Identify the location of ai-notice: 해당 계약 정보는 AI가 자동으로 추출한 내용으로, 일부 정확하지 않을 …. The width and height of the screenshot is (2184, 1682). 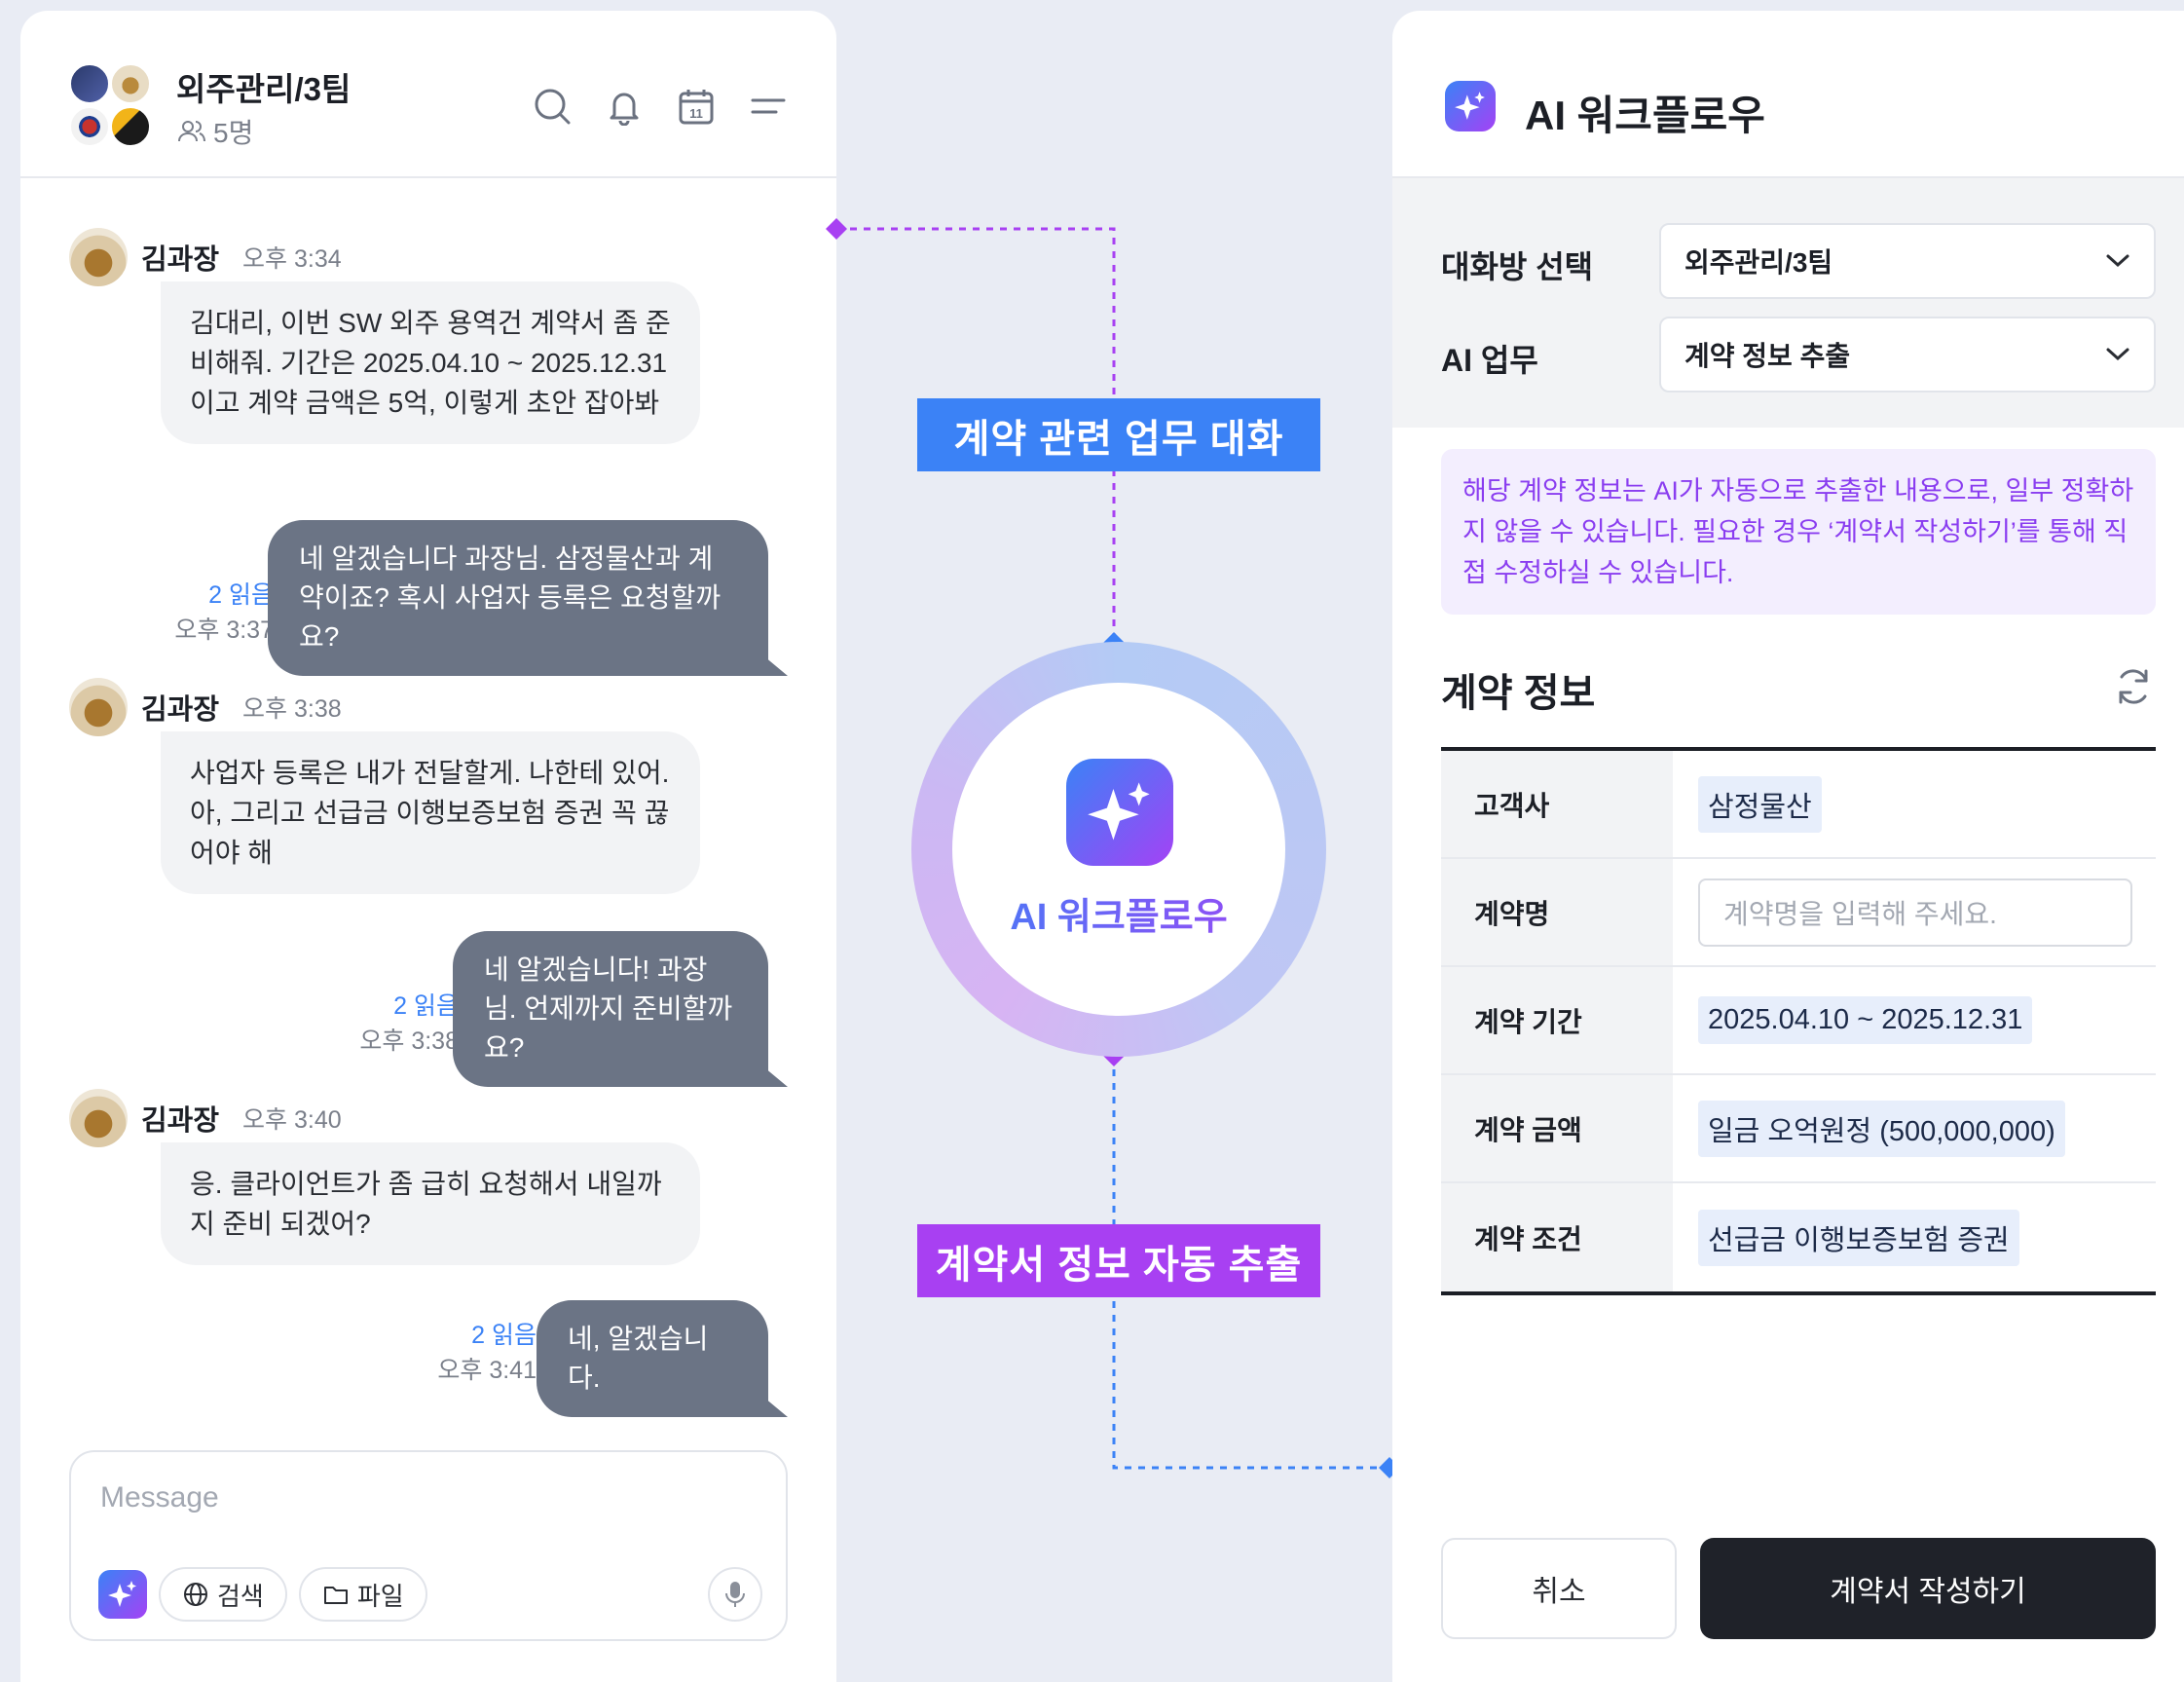
(1798, 532).